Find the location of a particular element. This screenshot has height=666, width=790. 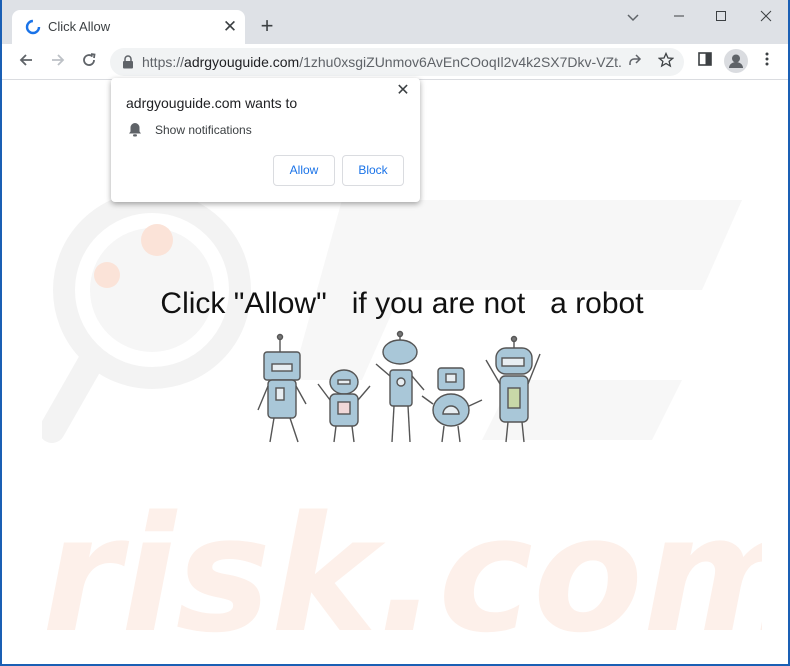

reload-icon is located at coordinates (89, 62).